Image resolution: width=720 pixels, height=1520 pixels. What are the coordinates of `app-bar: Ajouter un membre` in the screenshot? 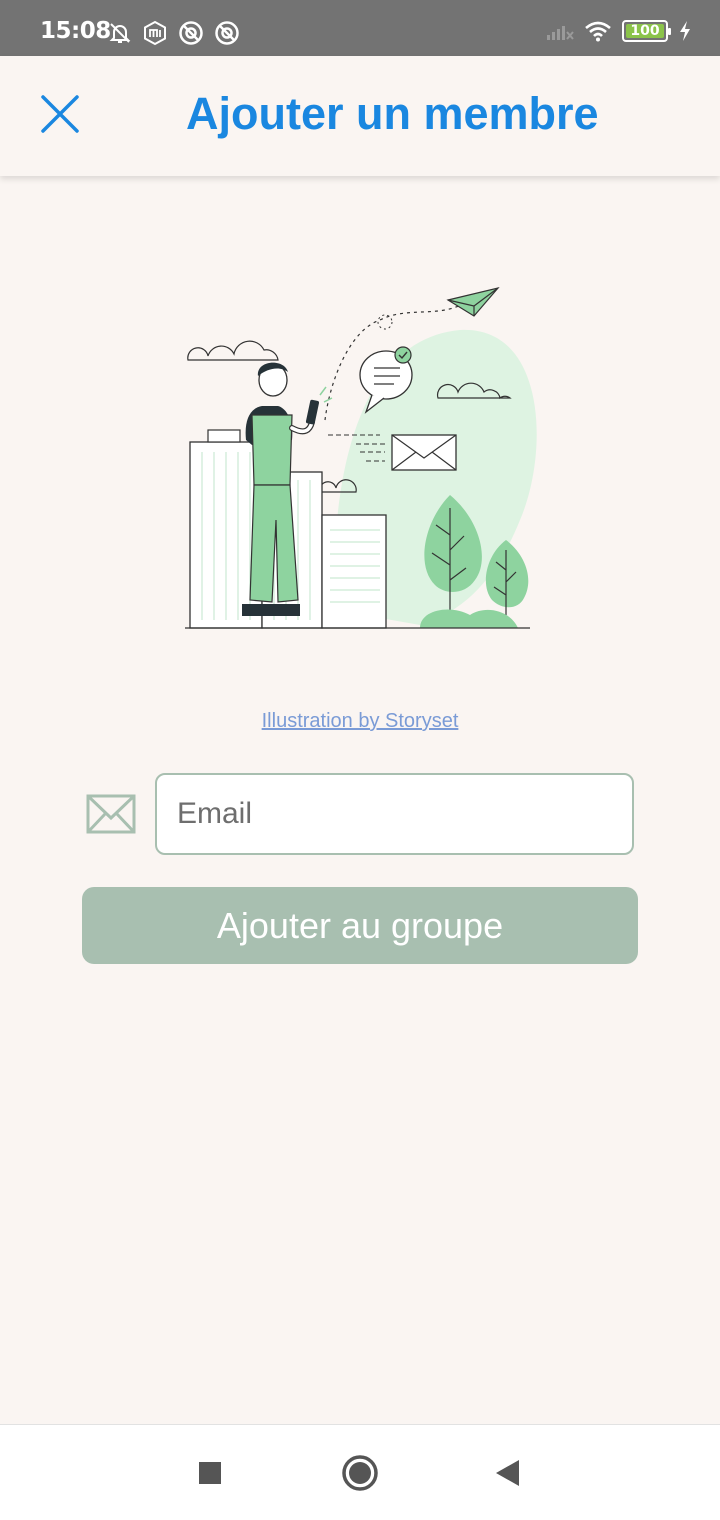 It's located at (360, 116).